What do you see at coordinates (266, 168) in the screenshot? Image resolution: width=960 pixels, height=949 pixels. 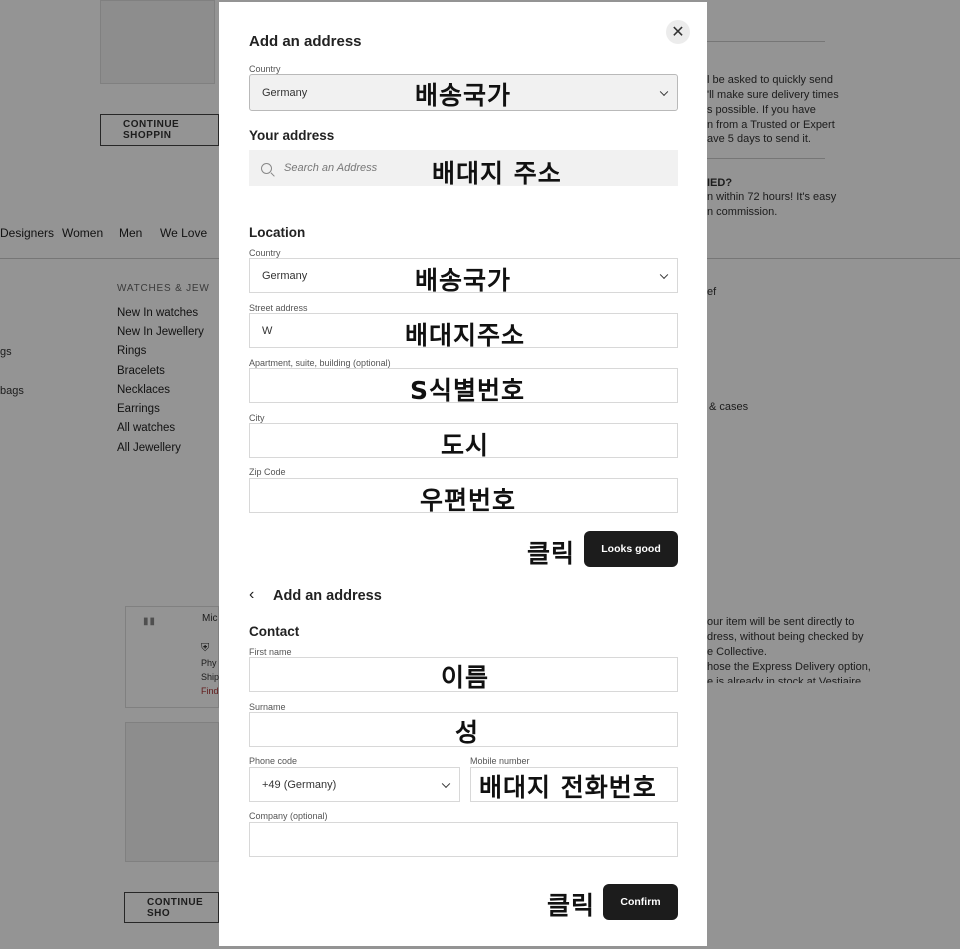 I see `search-icon` at bounding box center [266, 168].